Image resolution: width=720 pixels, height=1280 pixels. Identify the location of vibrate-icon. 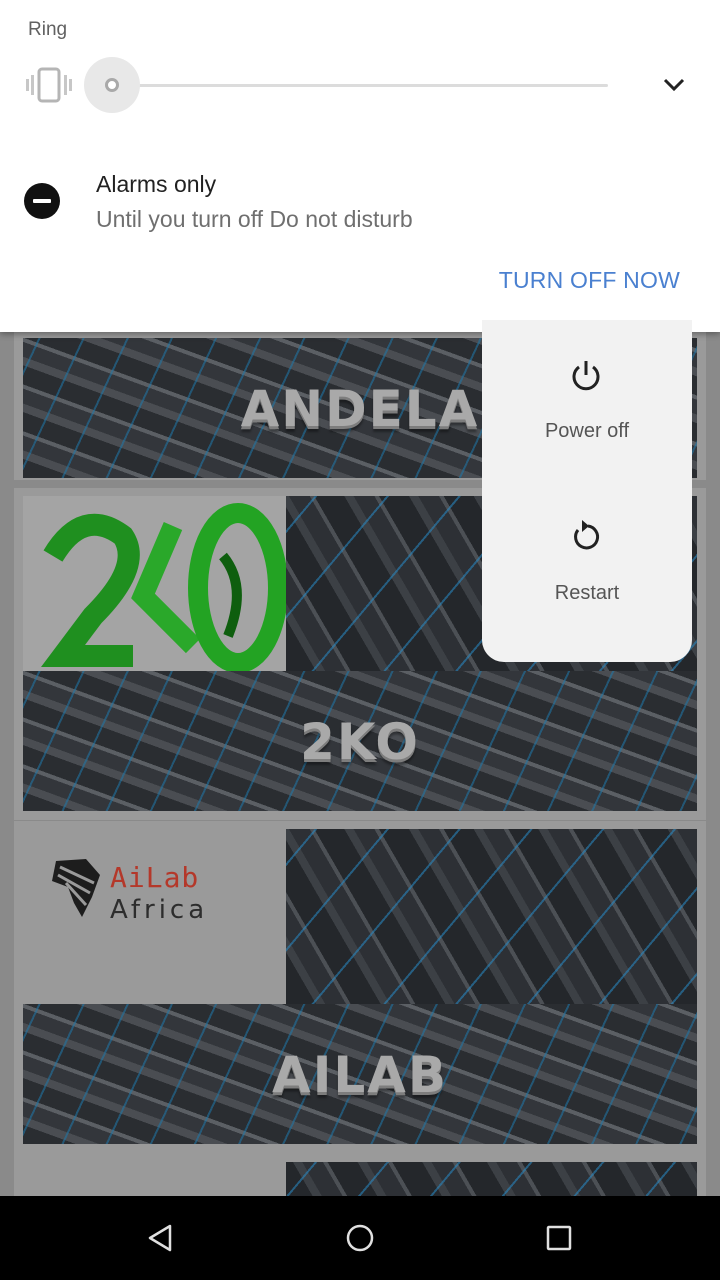
(49, 85).